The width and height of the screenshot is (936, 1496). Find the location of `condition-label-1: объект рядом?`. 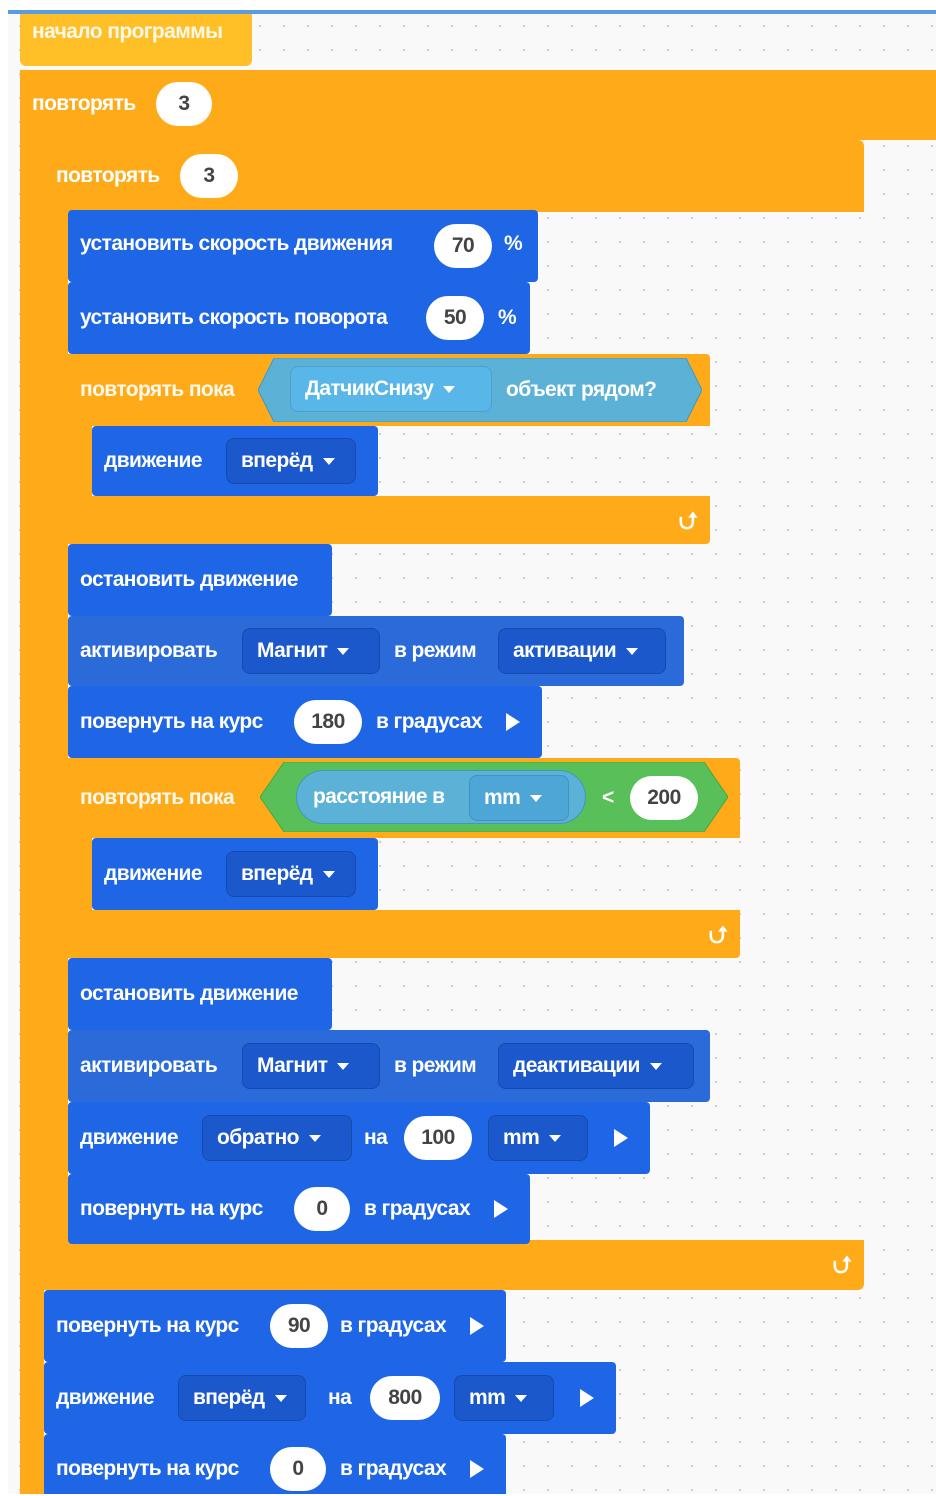

condition-label-1: объект рядом? is located at coordinates (581, 389).